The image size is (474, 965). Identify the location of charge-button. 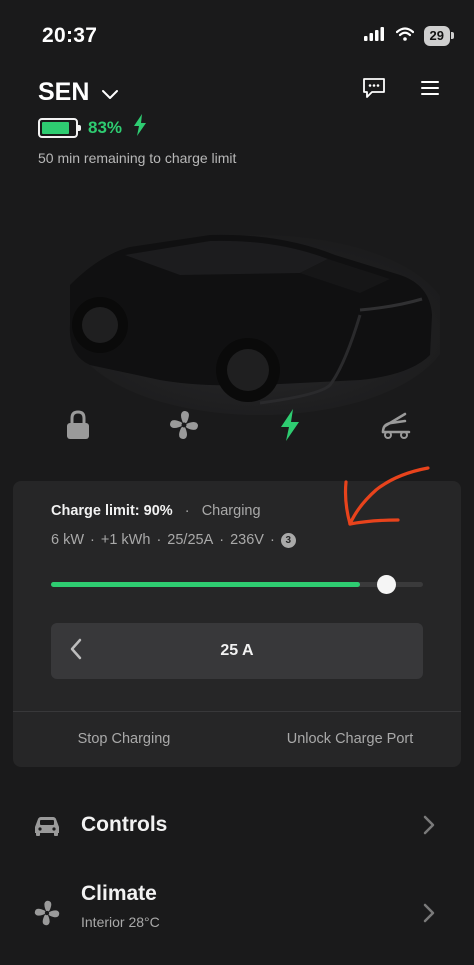
(290, 427).